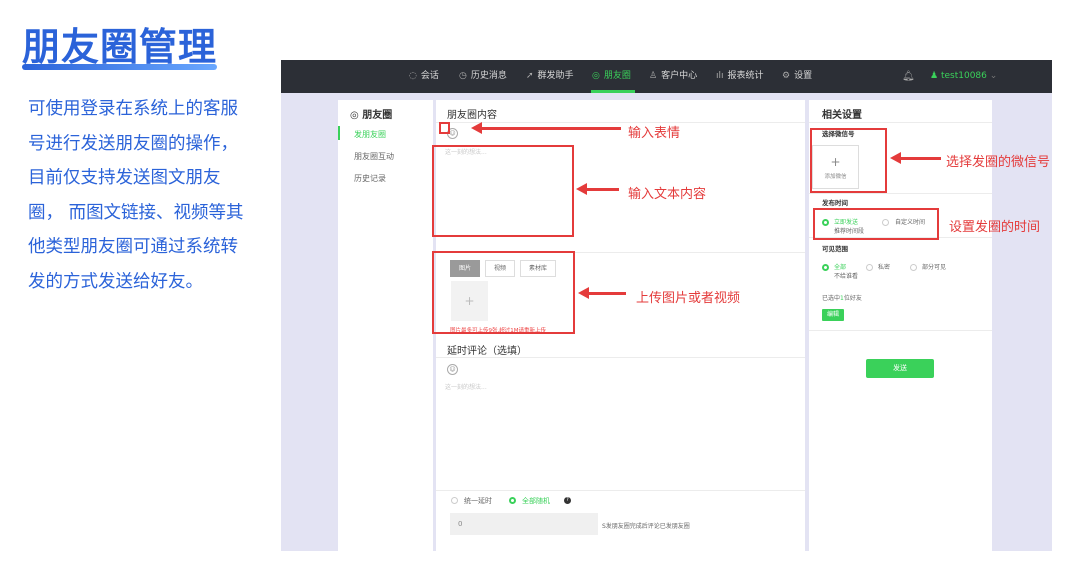 The height and width of the screenshot is (578, 1080). Describe the element at coordinates (900, 368) in the screenshot. I see `send-button: 发送` at that location.